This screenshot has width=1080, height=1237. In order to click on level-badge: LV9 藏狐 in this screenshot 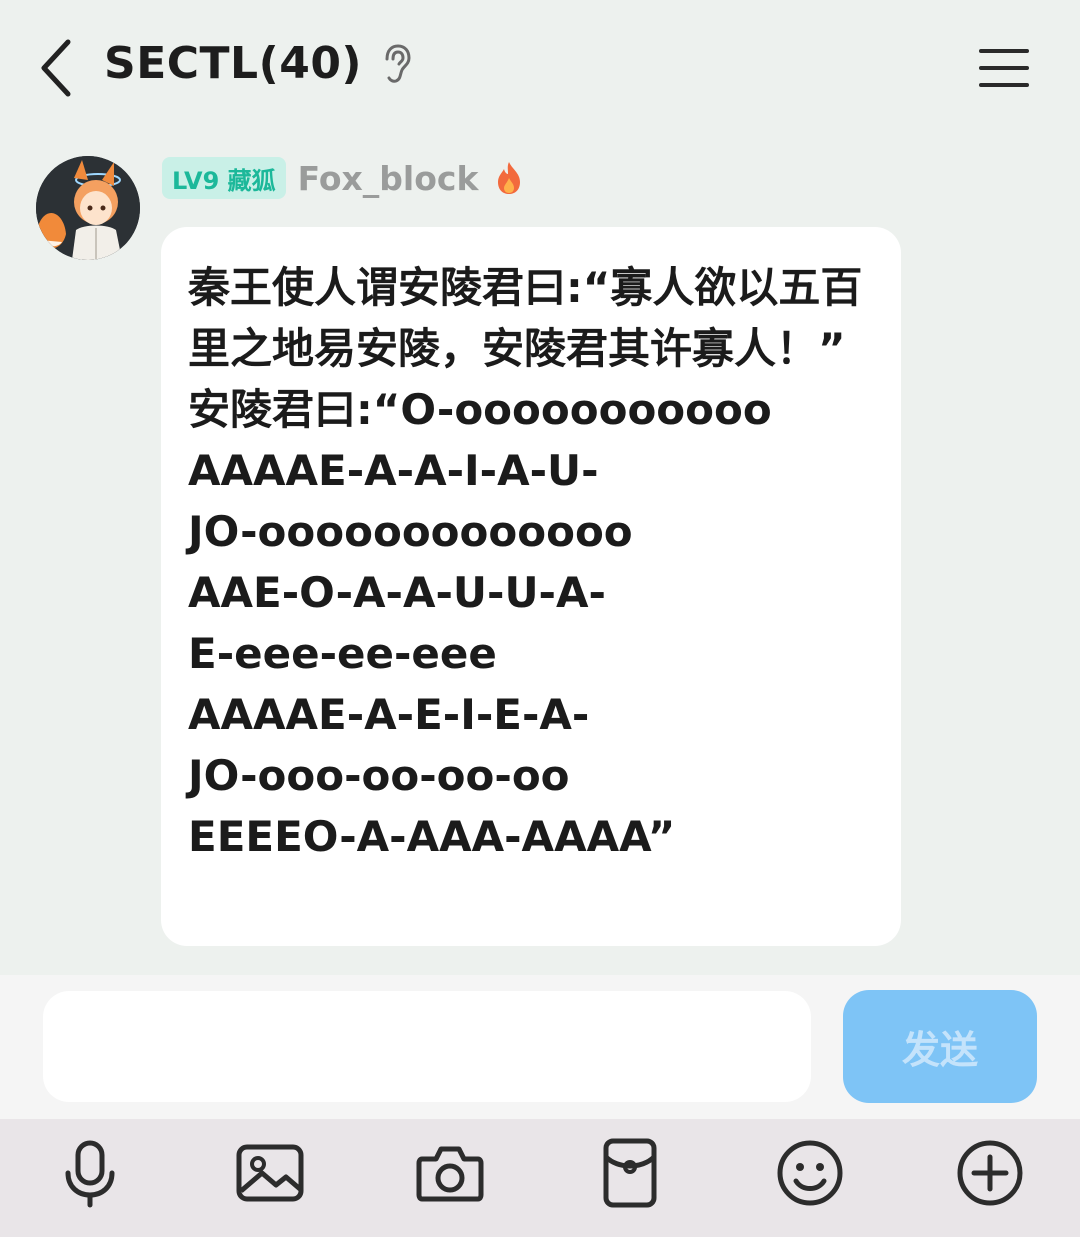, I will do `click(224, 178)`.